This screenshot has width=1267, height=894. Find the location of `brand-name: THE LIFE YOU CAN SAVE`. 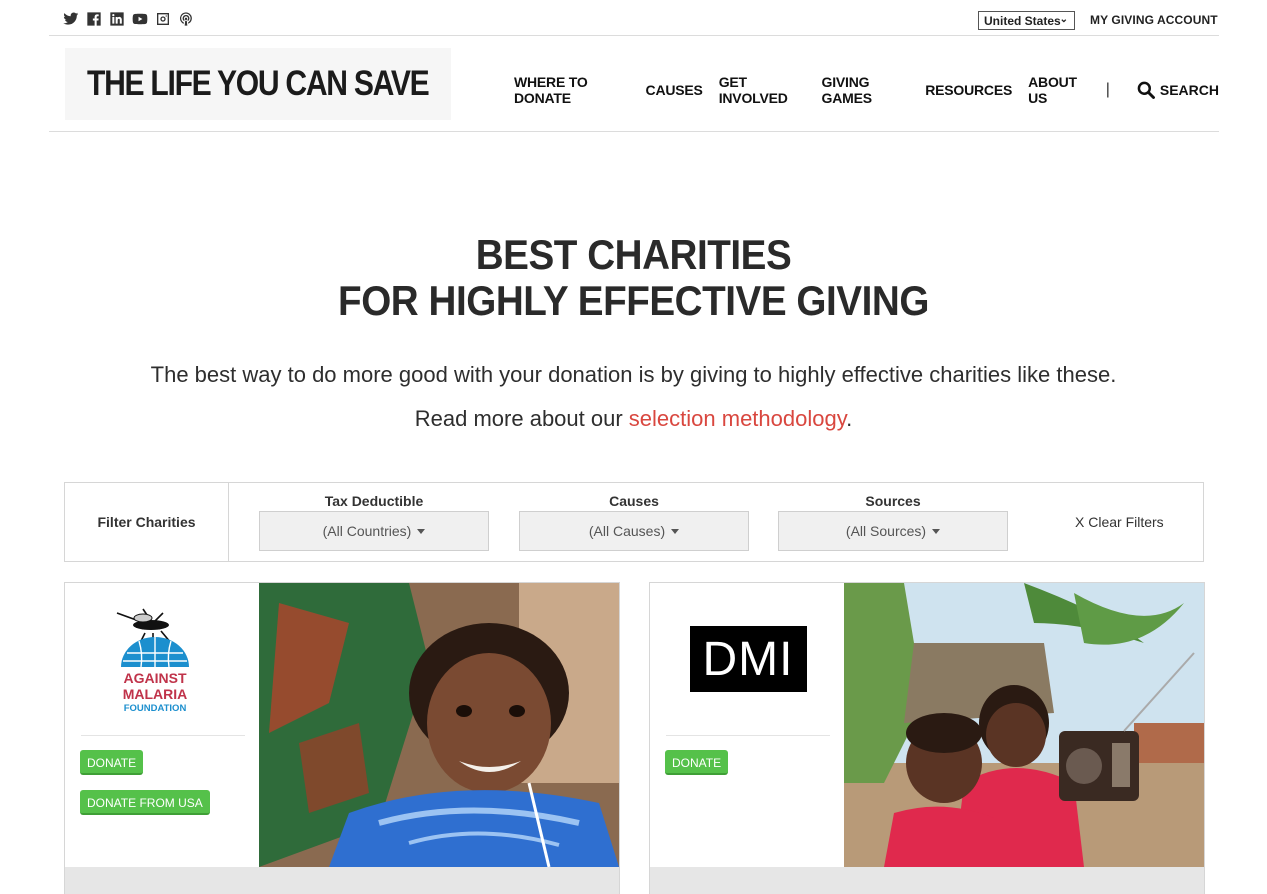

brand-name: THE LIFE YOU CAN SAVE is located at coordinates (258, 83).